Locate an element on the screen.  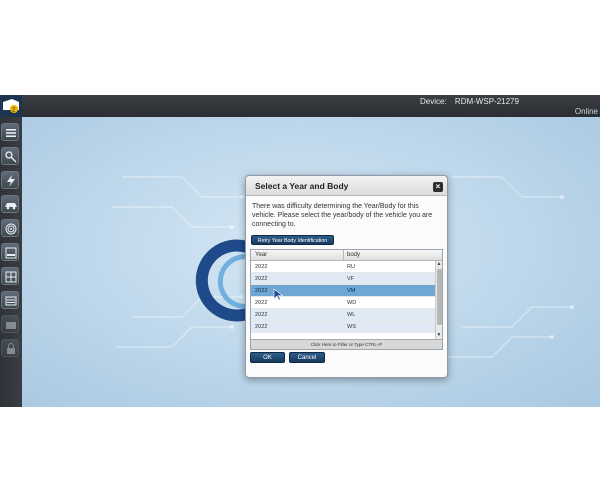
reports-icon is located at coordinates (10, 252).